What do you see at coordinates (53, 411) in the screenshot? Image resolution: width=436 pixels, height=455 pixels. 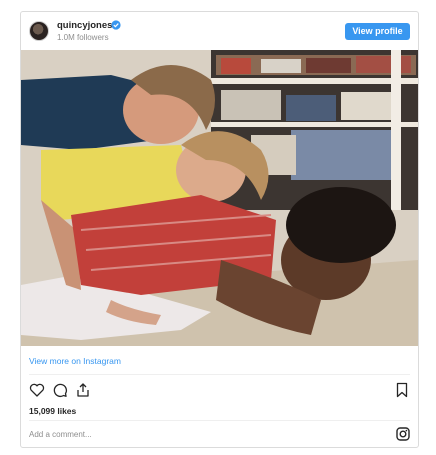 I see `like-count: 15,099 likes` at bounding box center [53, 411].